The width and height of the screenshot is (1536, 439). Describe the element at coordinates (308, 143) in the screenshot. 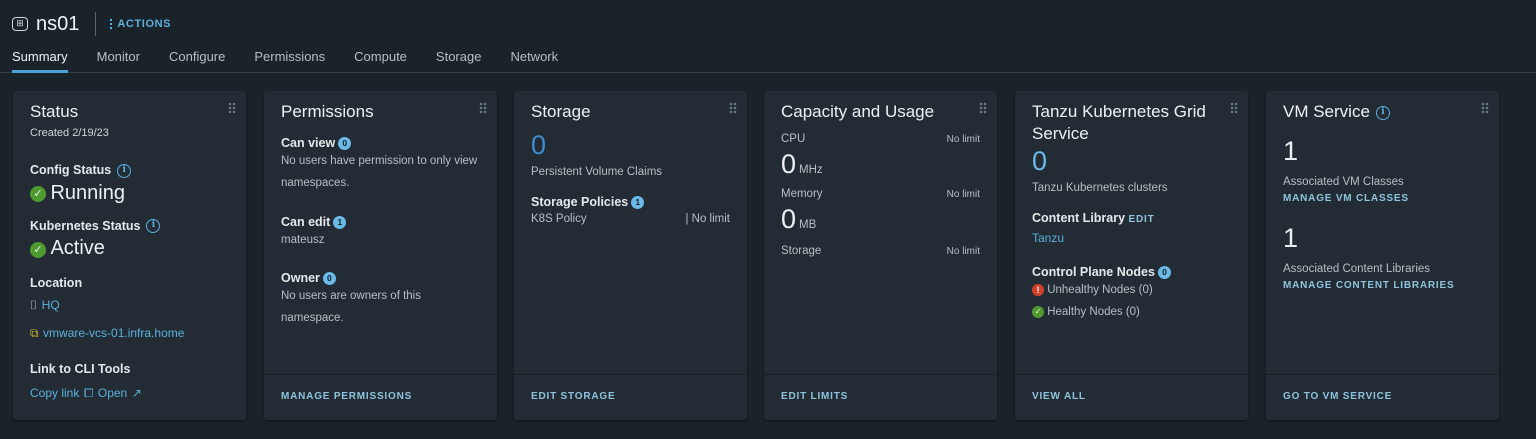

I see `can-view-label: Can view` at that location.